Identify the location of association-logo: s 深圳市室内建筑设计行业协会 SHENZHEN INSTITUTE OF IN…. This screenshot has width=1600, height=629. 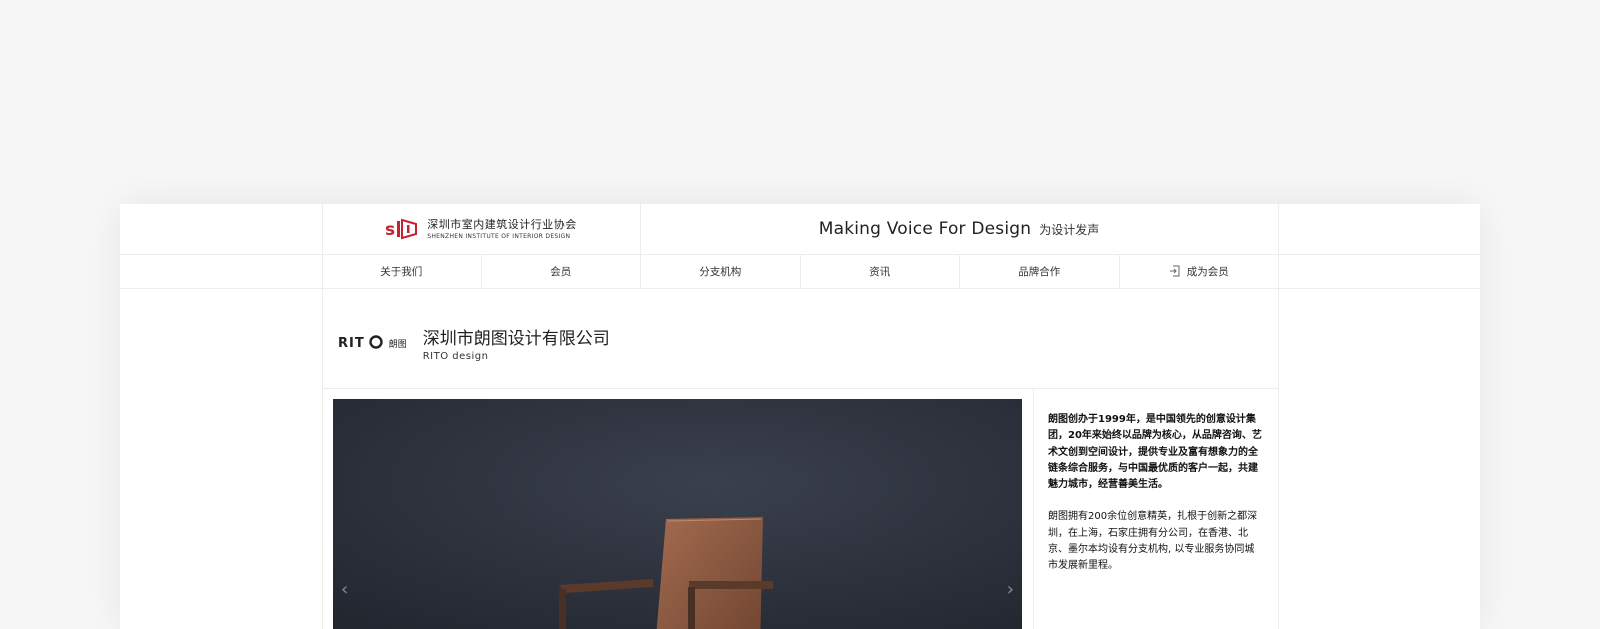
(481, 229).